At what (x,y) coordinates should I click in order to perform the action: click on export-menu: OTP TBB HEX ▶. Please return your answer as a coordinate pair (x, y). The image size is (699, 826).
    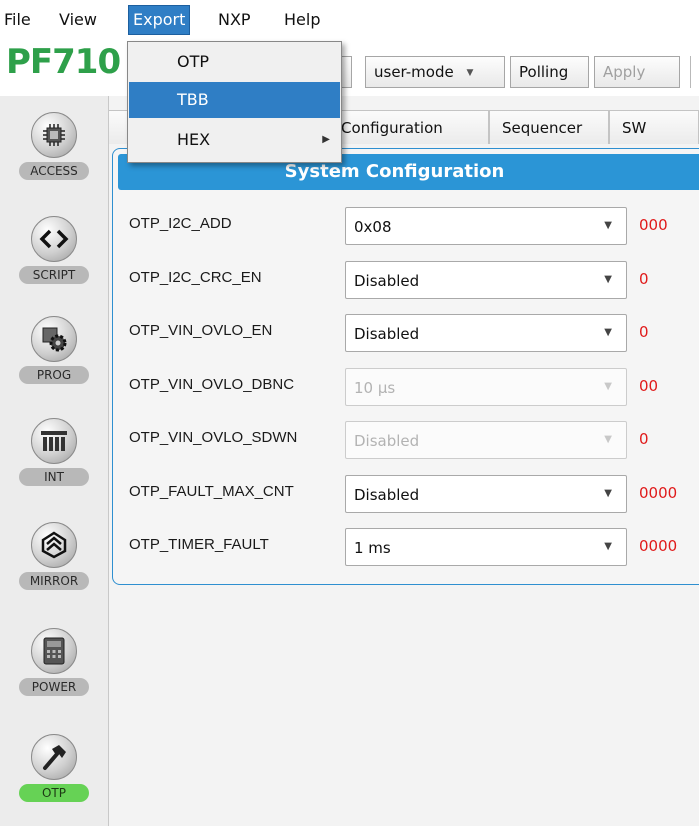
    Looking at the image, I should click on (234, 102).